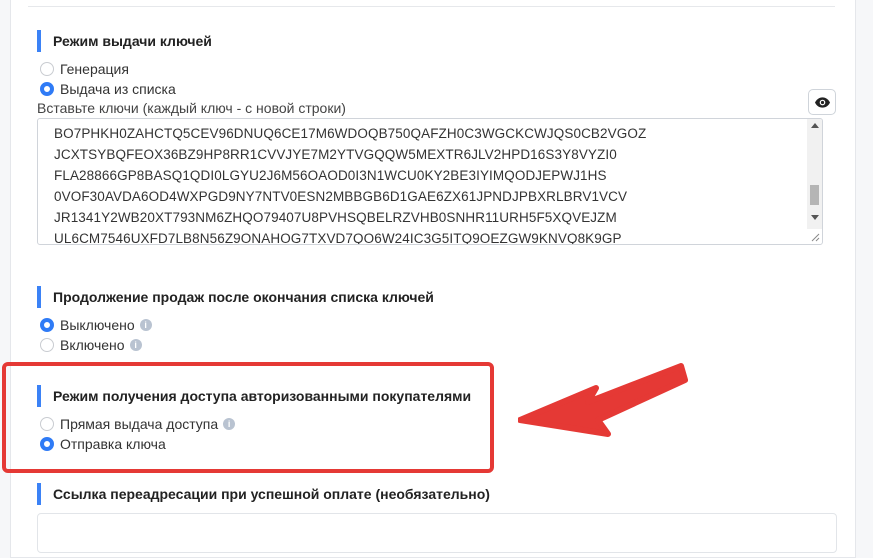  Describe the element at coordinates (437, 533) in the screenshot. I see `redirect-url-input` at that location.